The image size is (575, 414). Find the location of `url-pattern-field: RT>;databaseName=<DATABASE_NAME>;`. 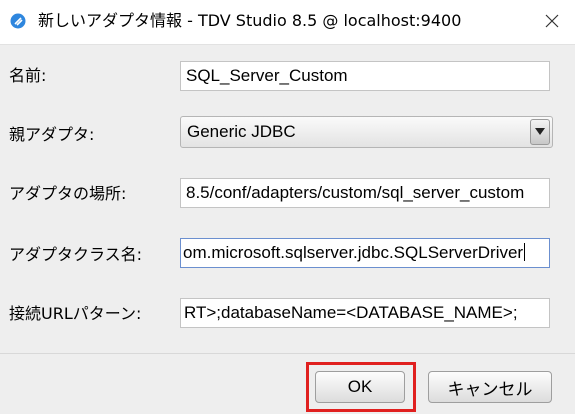

url-pattern-field: RT>;databaseName=<DATABASE_NAME>; is located at coordinates (365, 313).